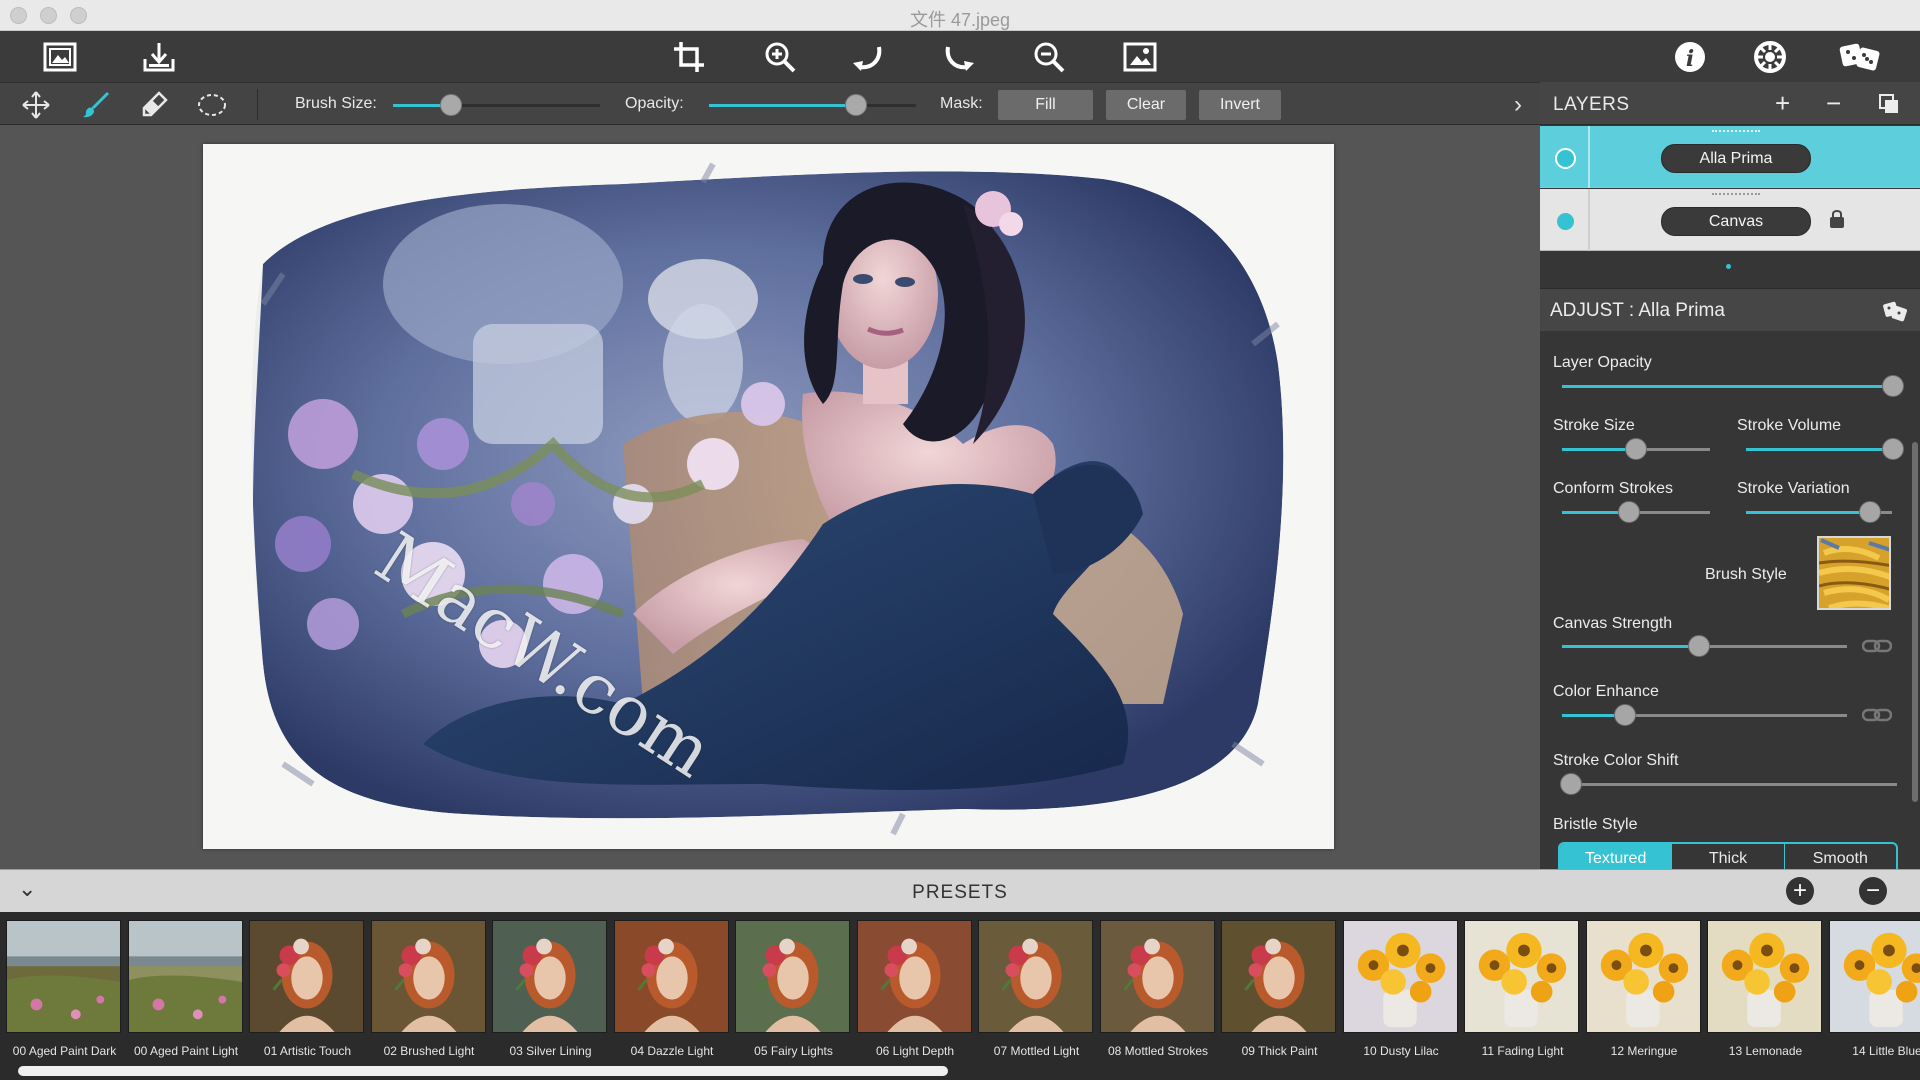 This screenshot has height=1080, width=1920. Describe the element at coordinates (869, 57) in the screenshot. I see `undo-icon` at that location.